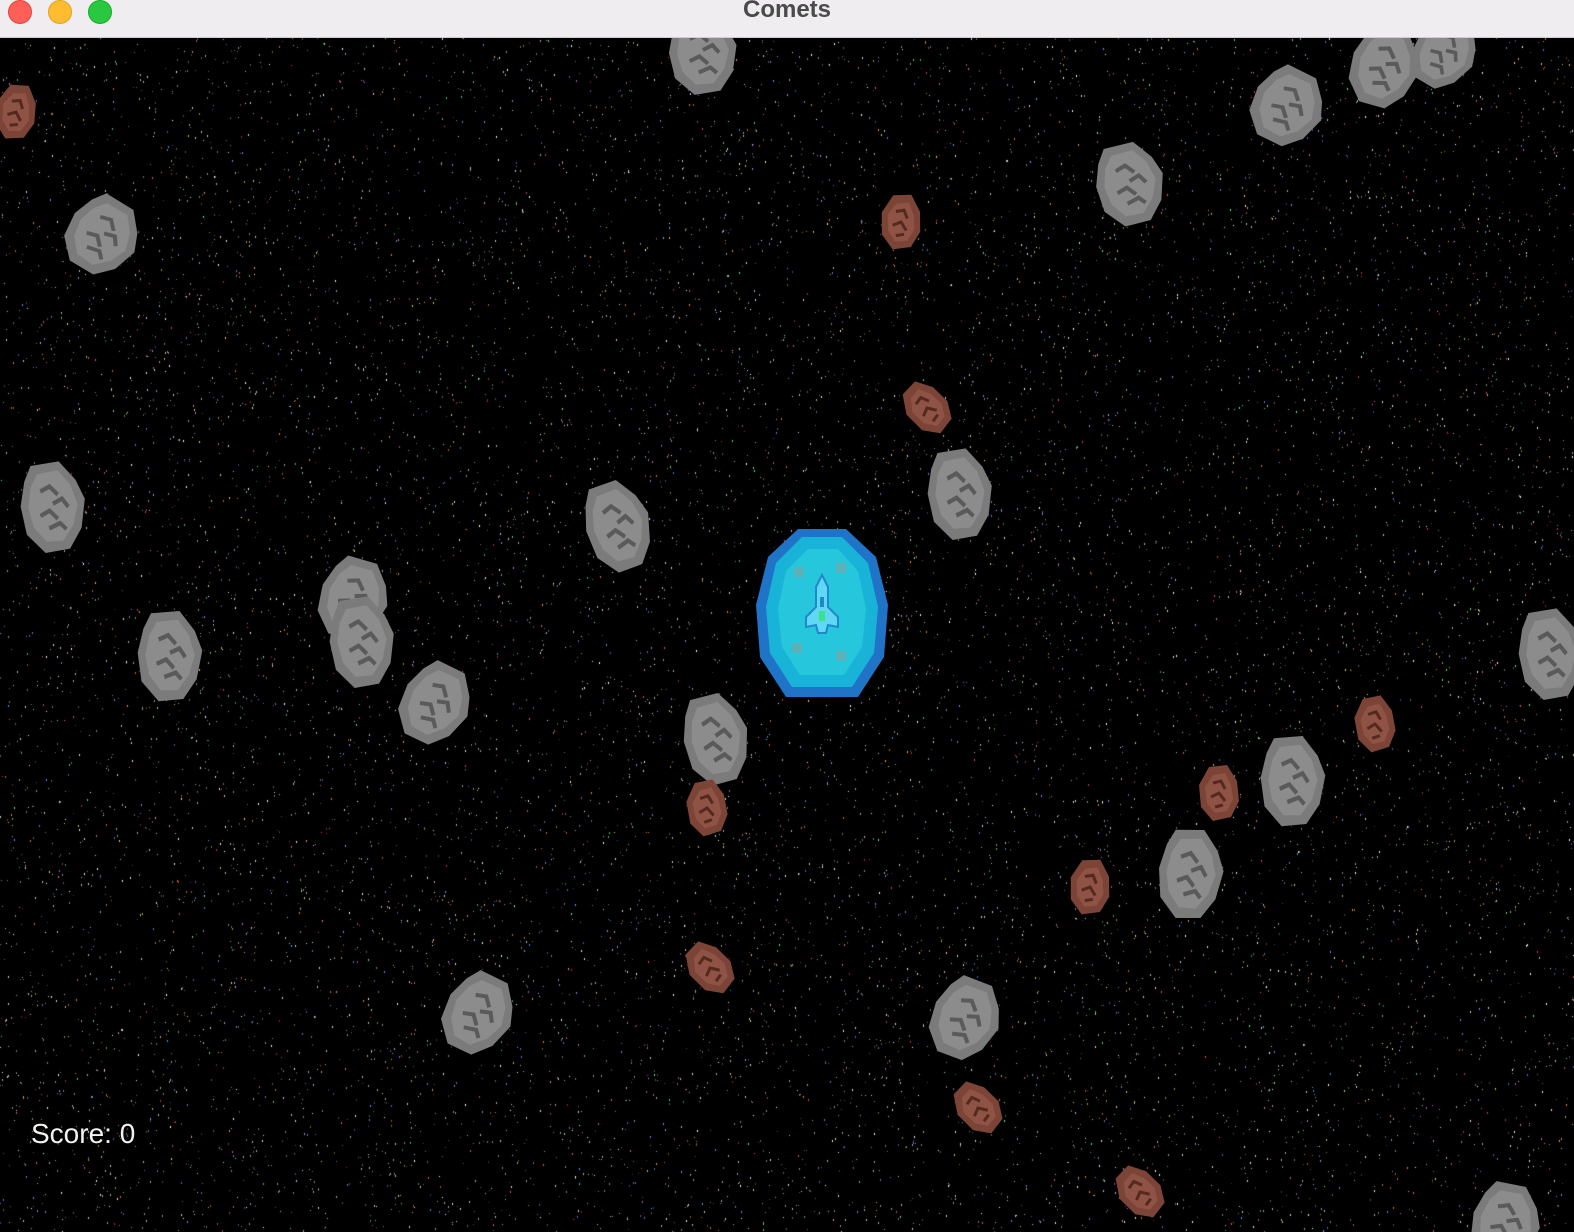 This screenshot has height=1232, width=1574. What do you see at coordinates (787, 11) in the screenshot?
I see `window-title: Comets` at bounding box center [787, 11].